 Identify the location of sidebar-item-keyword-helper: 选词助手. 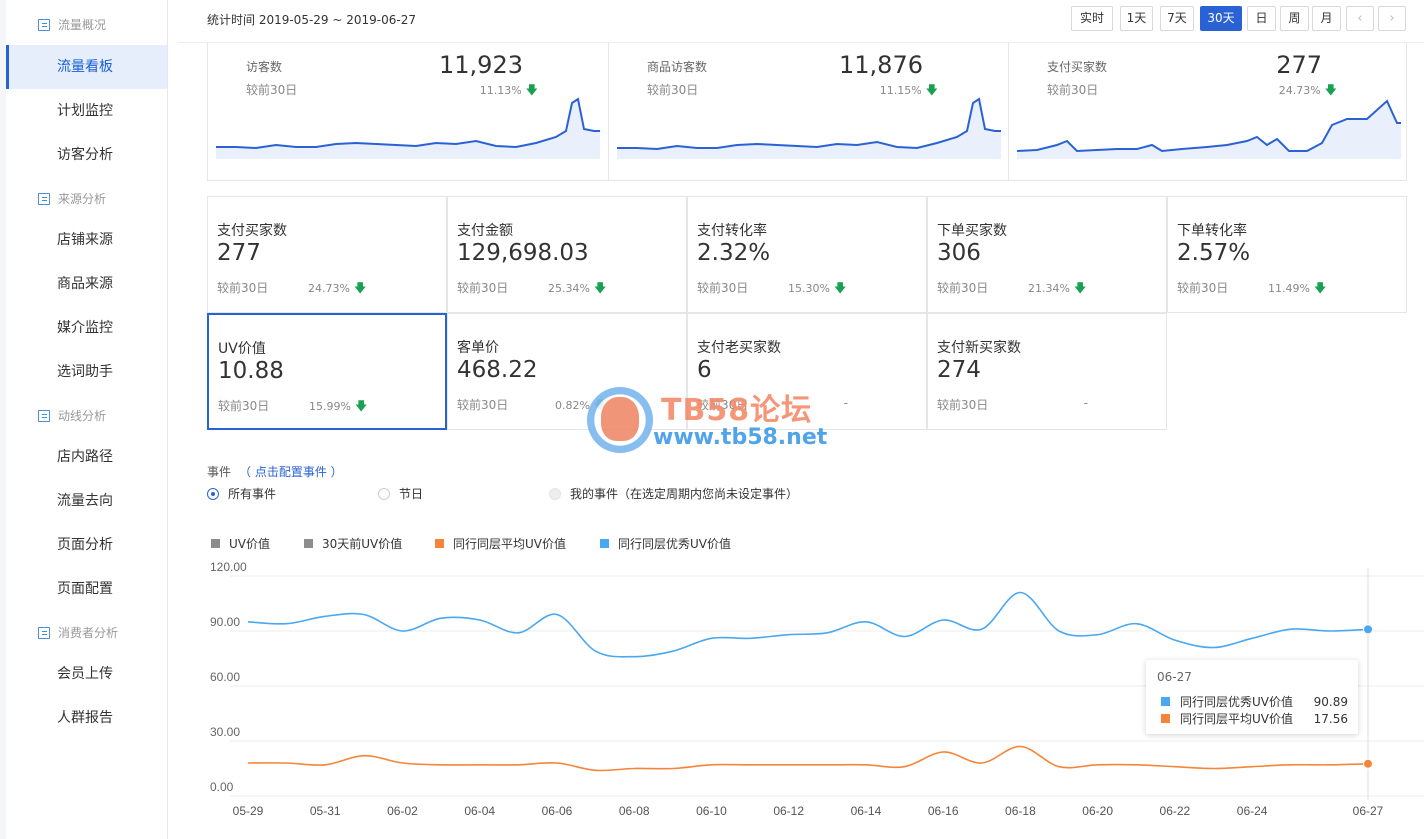
(86, 372).